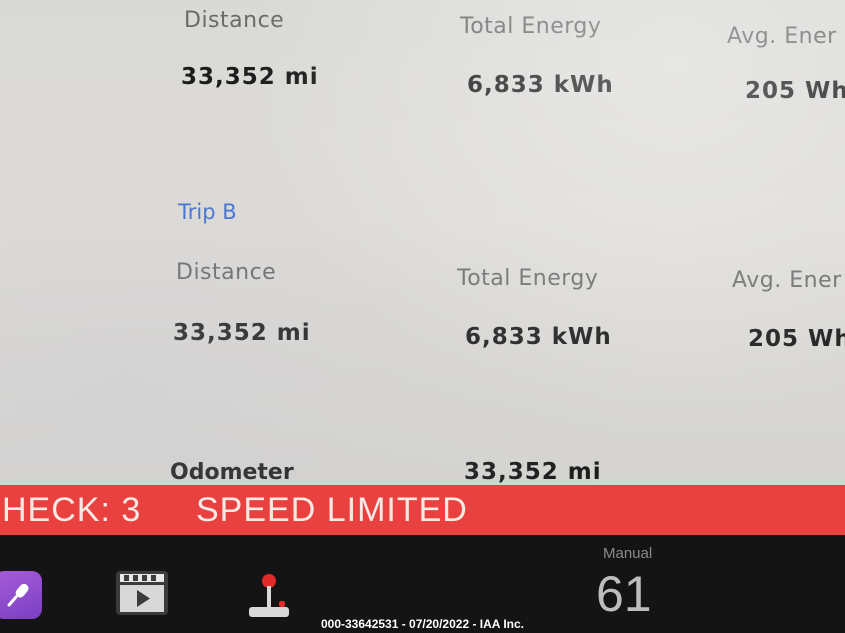 The height and width of the screenshot is (633, 845). Describe the element at coordinates (782, 36) in the screenshot. I see `trip-a-avg-label: Avg. Ener` at that location.